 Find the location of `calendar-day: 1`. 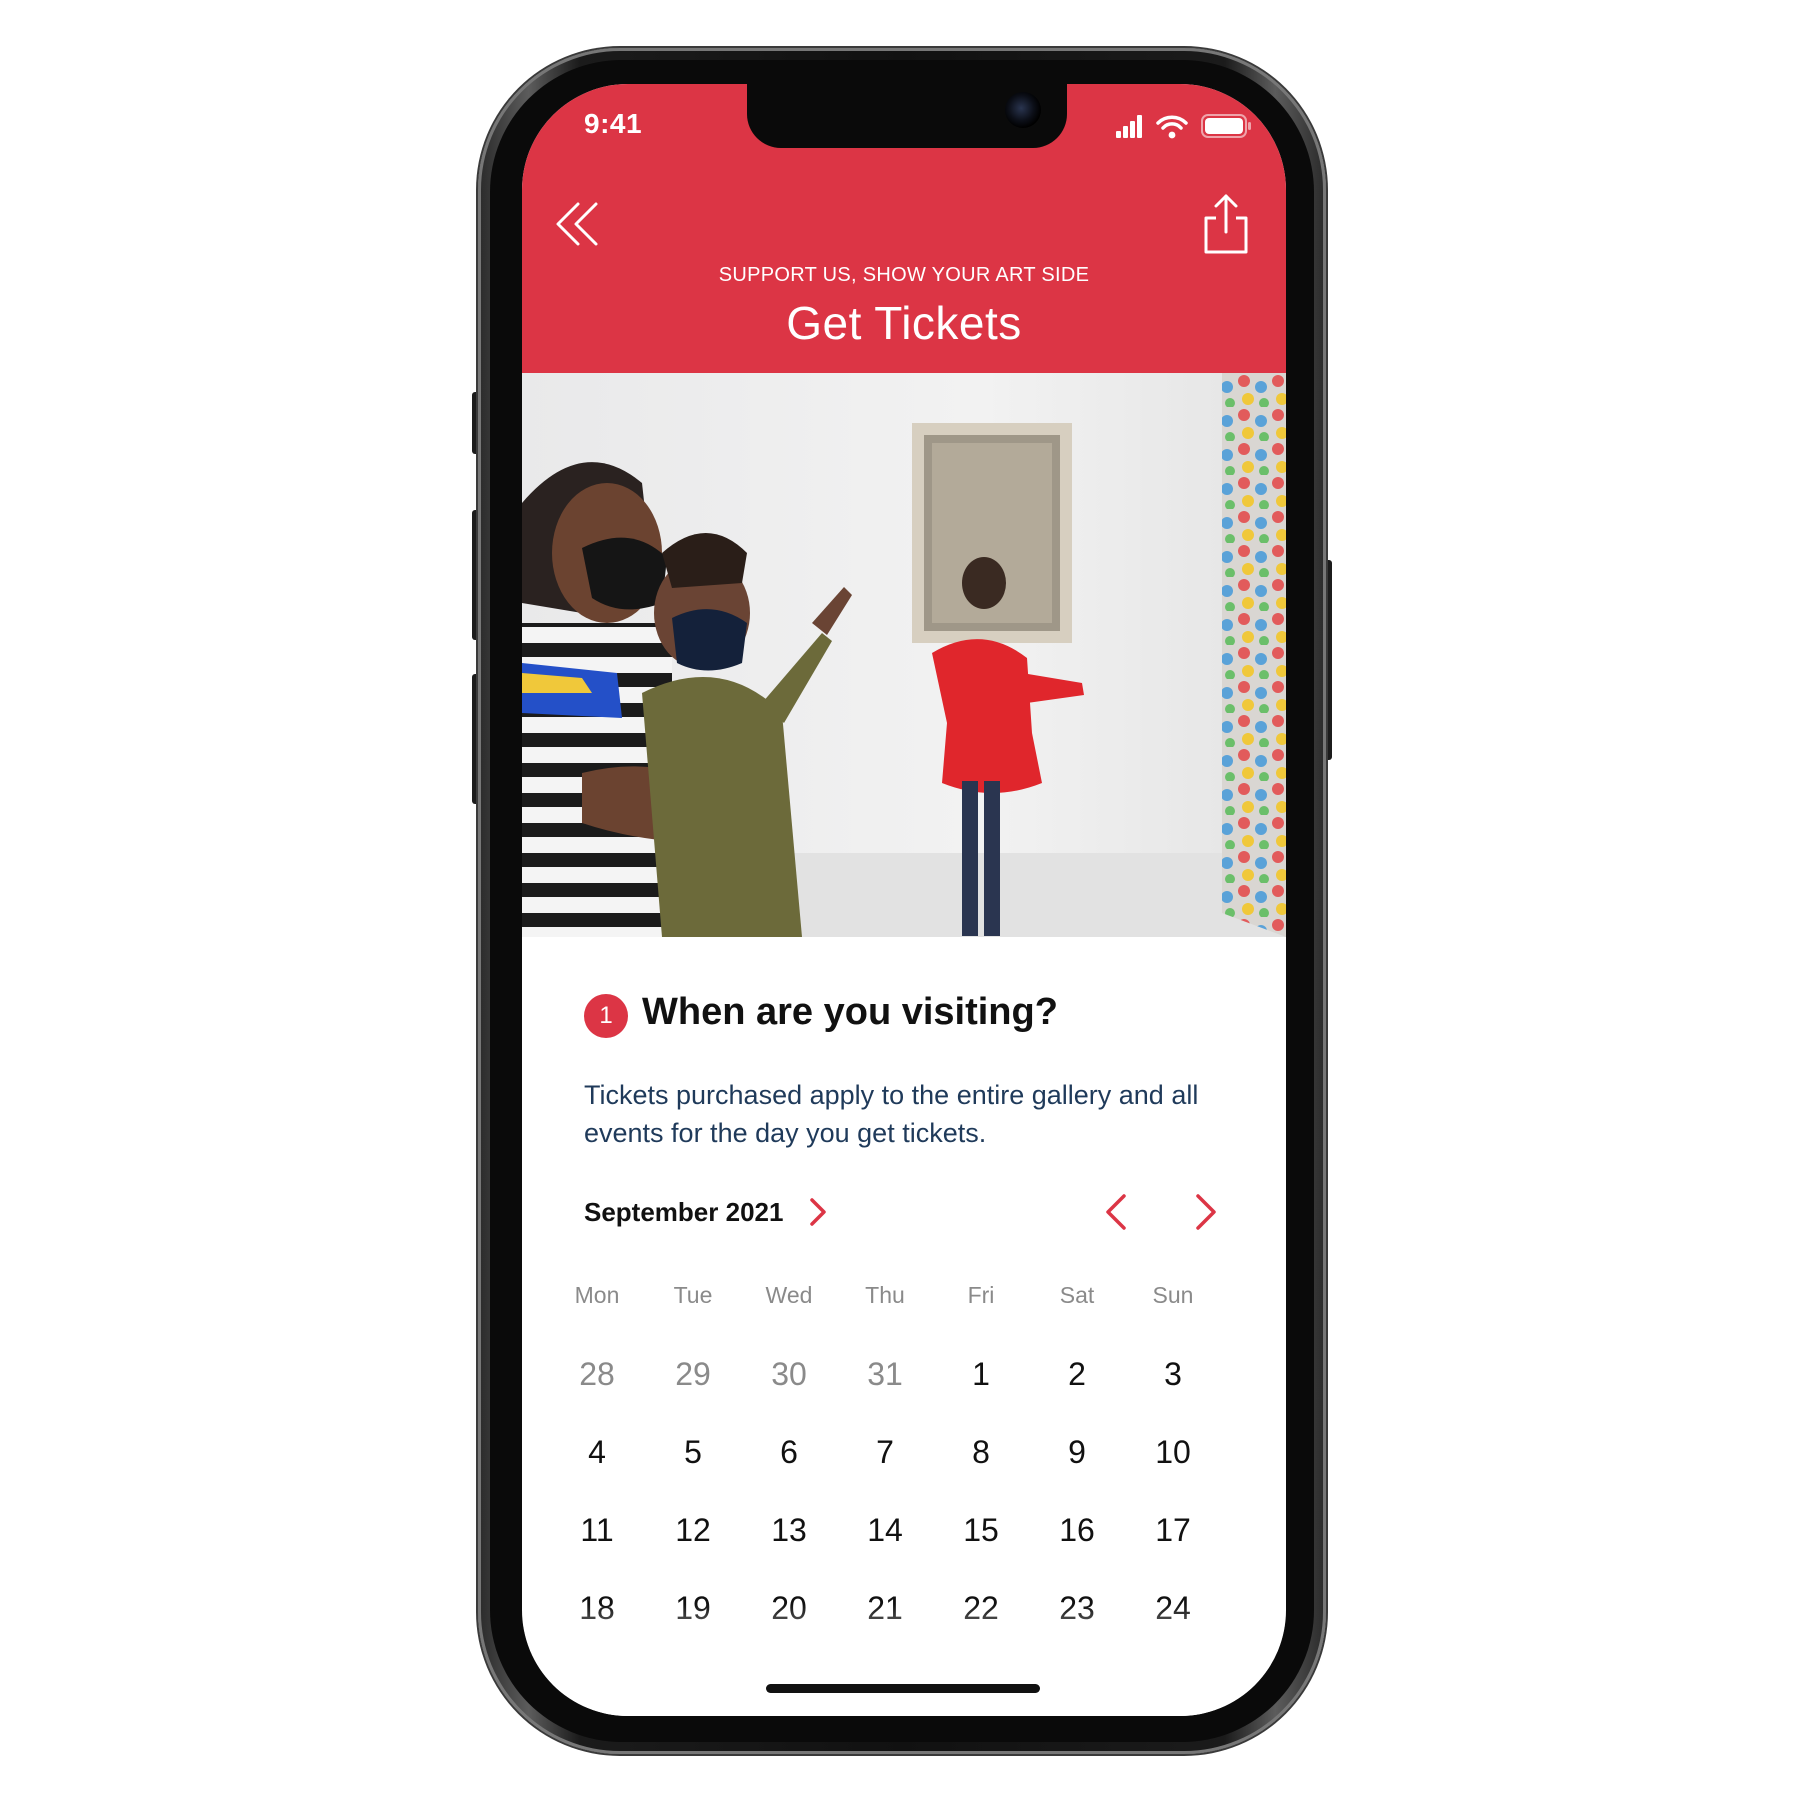

calendar-day: 1 is located at coordinates (981, 1374).